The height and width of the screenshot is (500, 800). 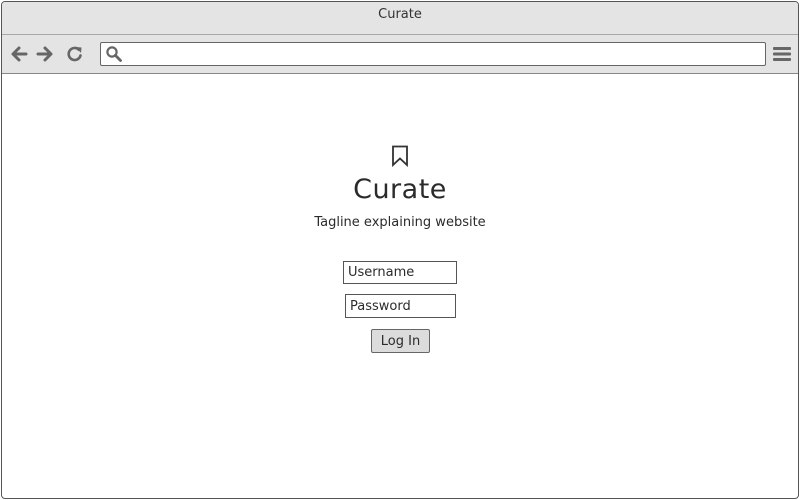 I want to click on browser-toolbar, so click(x=400, y=54).